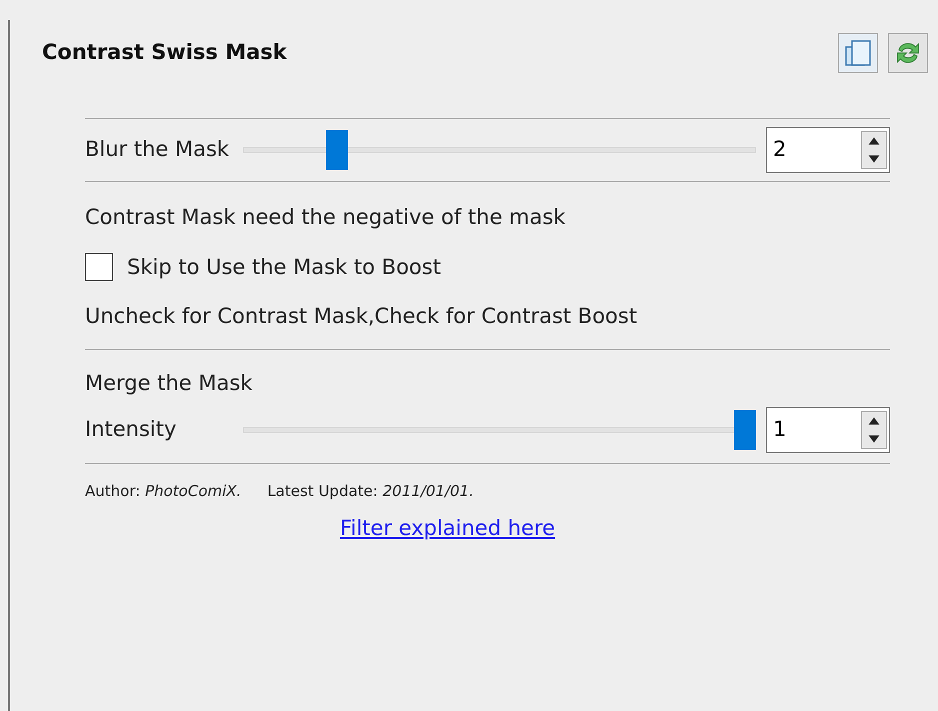 The image size is (938, 711). I want to click on panel-title: Contrast Swiss Mask, so click(164, 52).